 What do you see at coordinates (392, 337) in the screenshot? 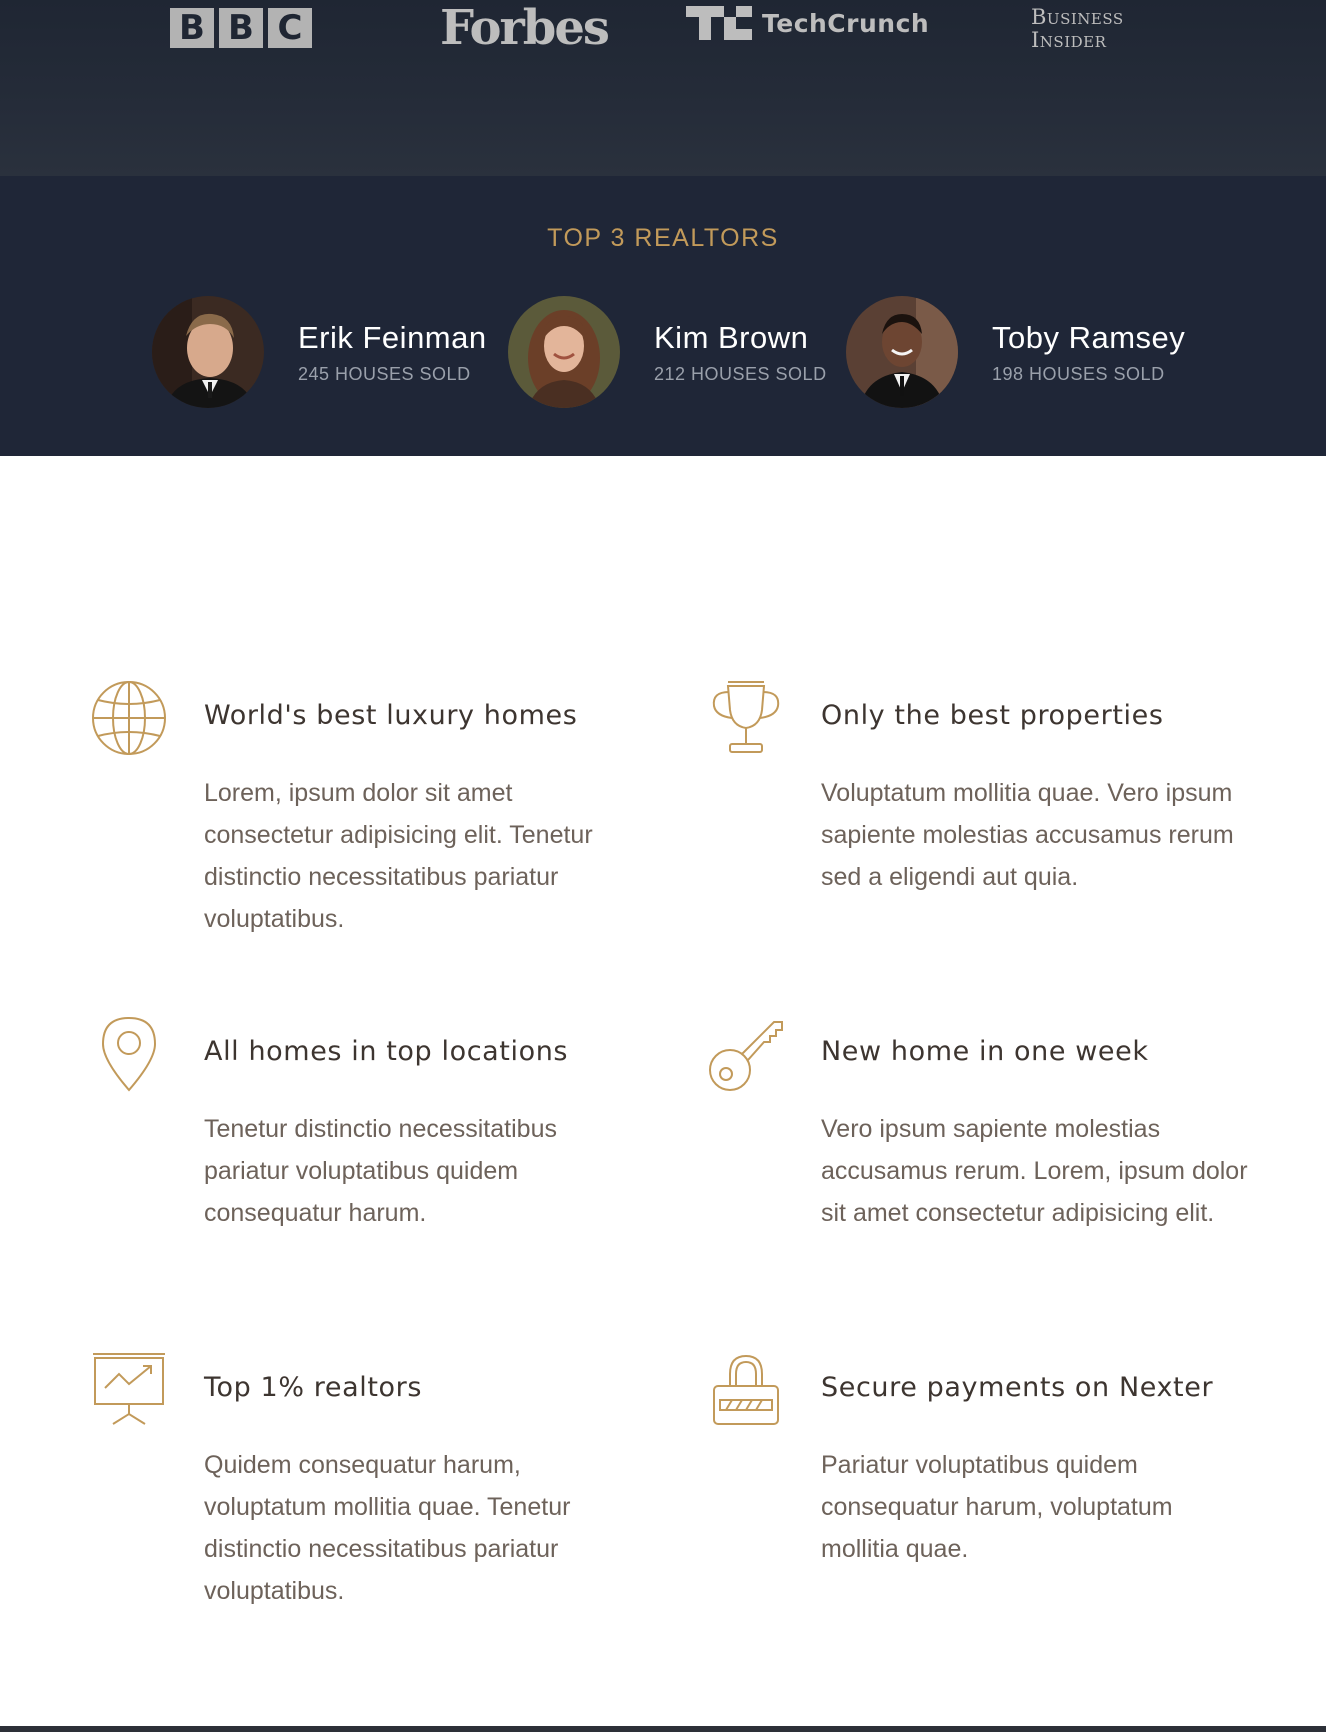
I see `realtor-name: Erik Feinman` at bounding box center [392, 337].